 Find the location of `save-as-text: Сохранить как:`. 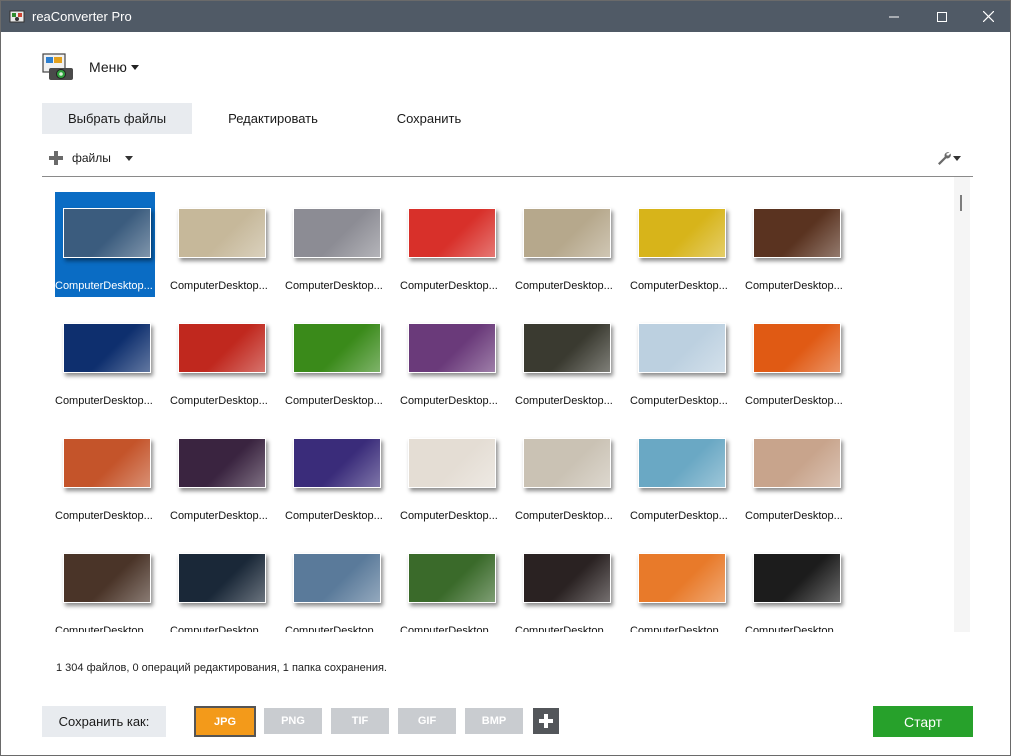

save-as-text: Сохранить как: is located at coordinates (104, 721).